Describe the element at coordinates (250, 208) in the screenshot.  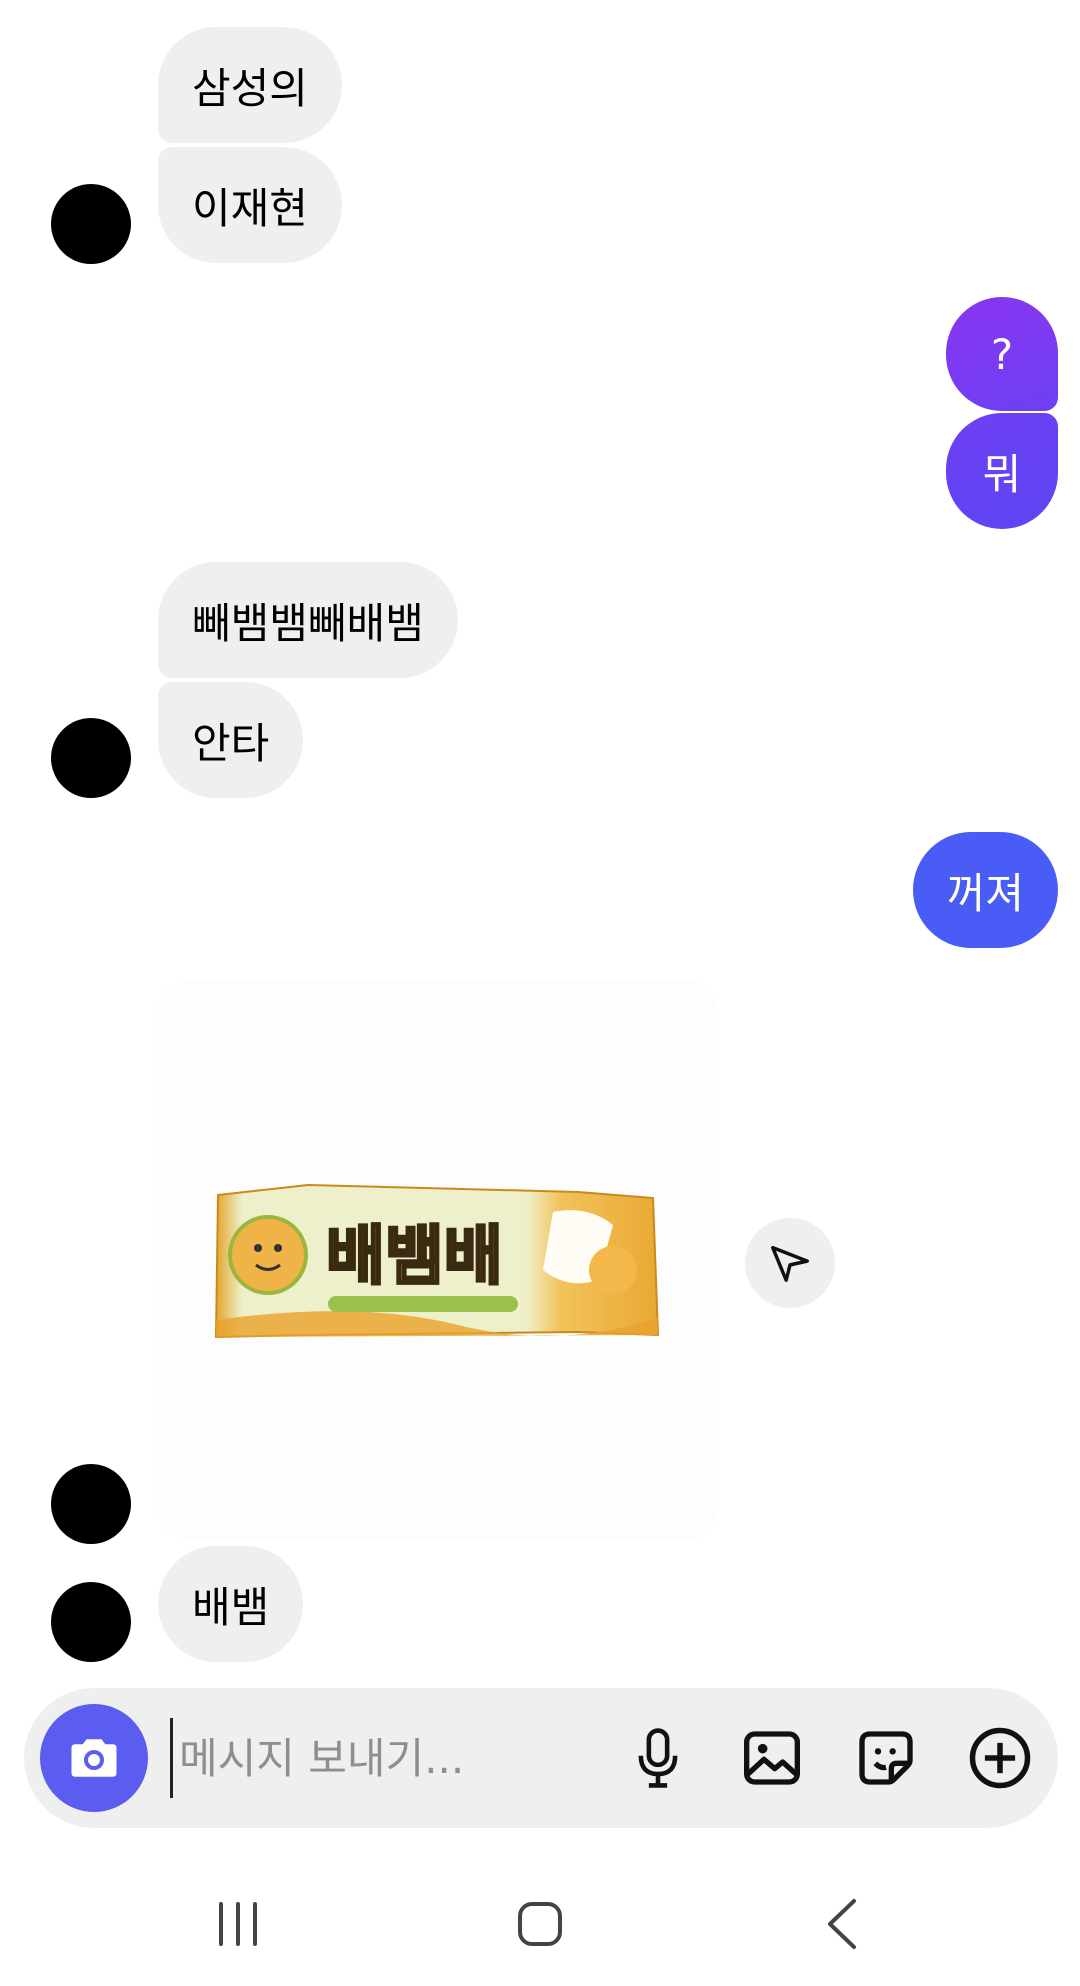
I see `message-text: 이재현` at that location.